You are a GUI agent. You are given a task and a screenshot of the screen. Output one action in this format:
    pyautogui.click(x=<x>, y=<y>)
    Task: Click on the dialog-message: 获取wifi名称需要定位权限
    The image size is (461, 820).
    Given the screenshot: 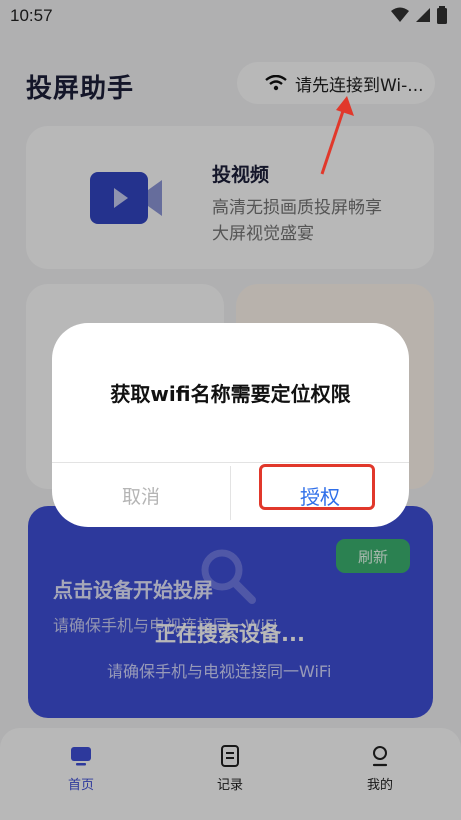 What is the action you would take?
    pyautogui.click(x=230, y=394)
    